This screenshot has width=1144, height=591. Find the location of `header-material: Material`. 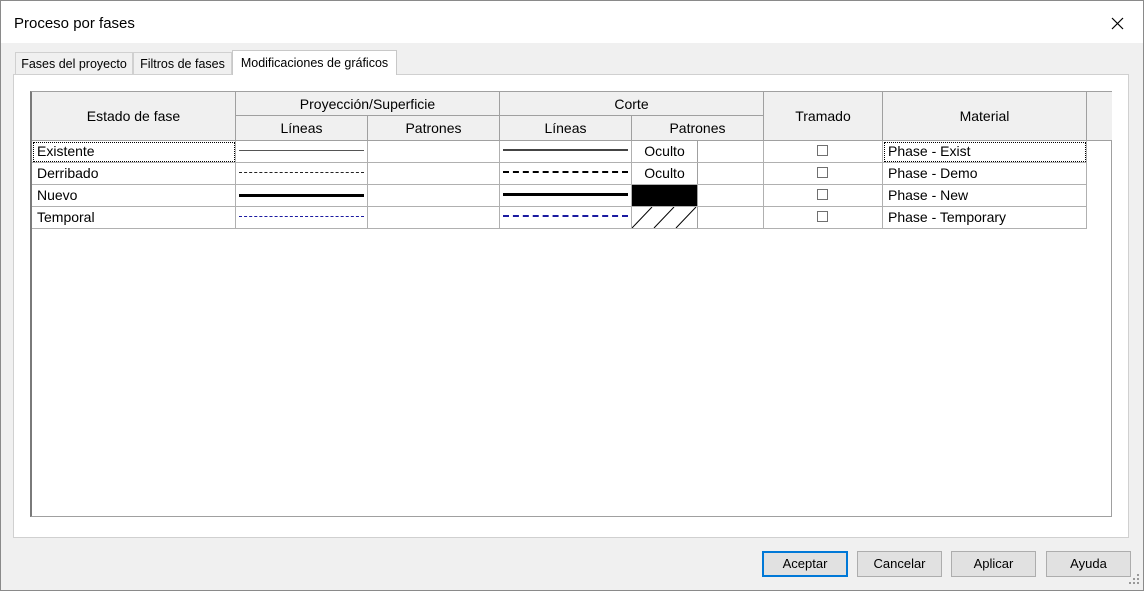

header-material: Material is located at coordinates (985, 116).